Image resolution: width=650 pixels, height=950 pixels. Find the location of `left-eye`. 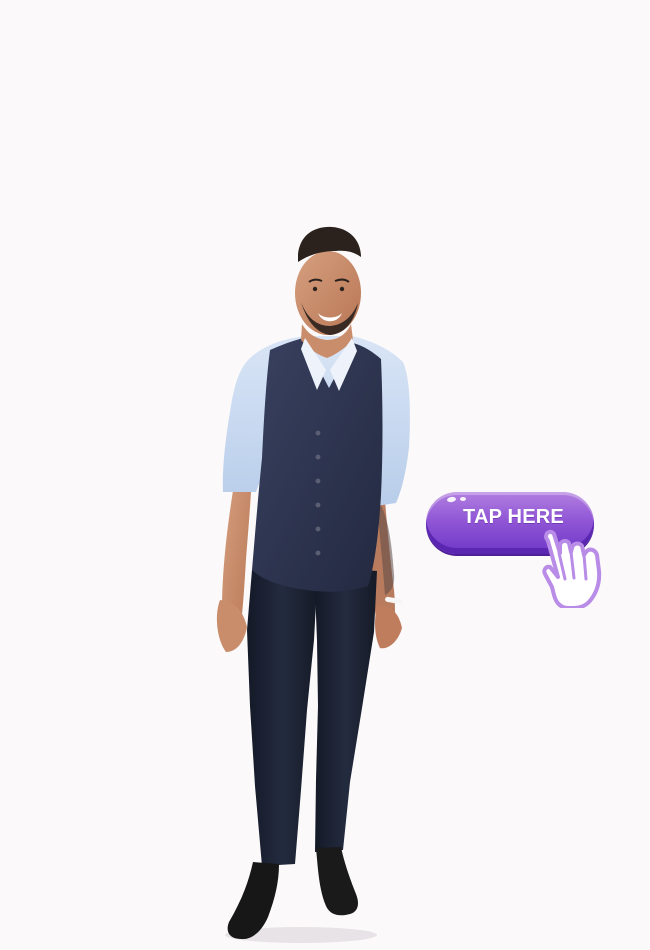

left-eye is located at coordinates (315, 289).